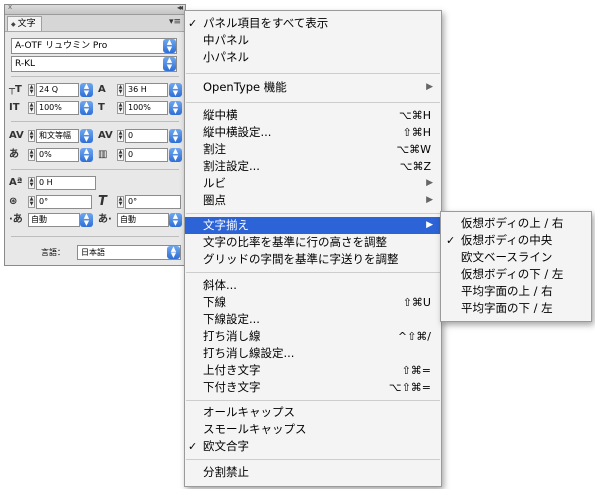 The image size is (595, 489). I want to click on menu-item-medium-panel: 中パネル, so click(313, 40).